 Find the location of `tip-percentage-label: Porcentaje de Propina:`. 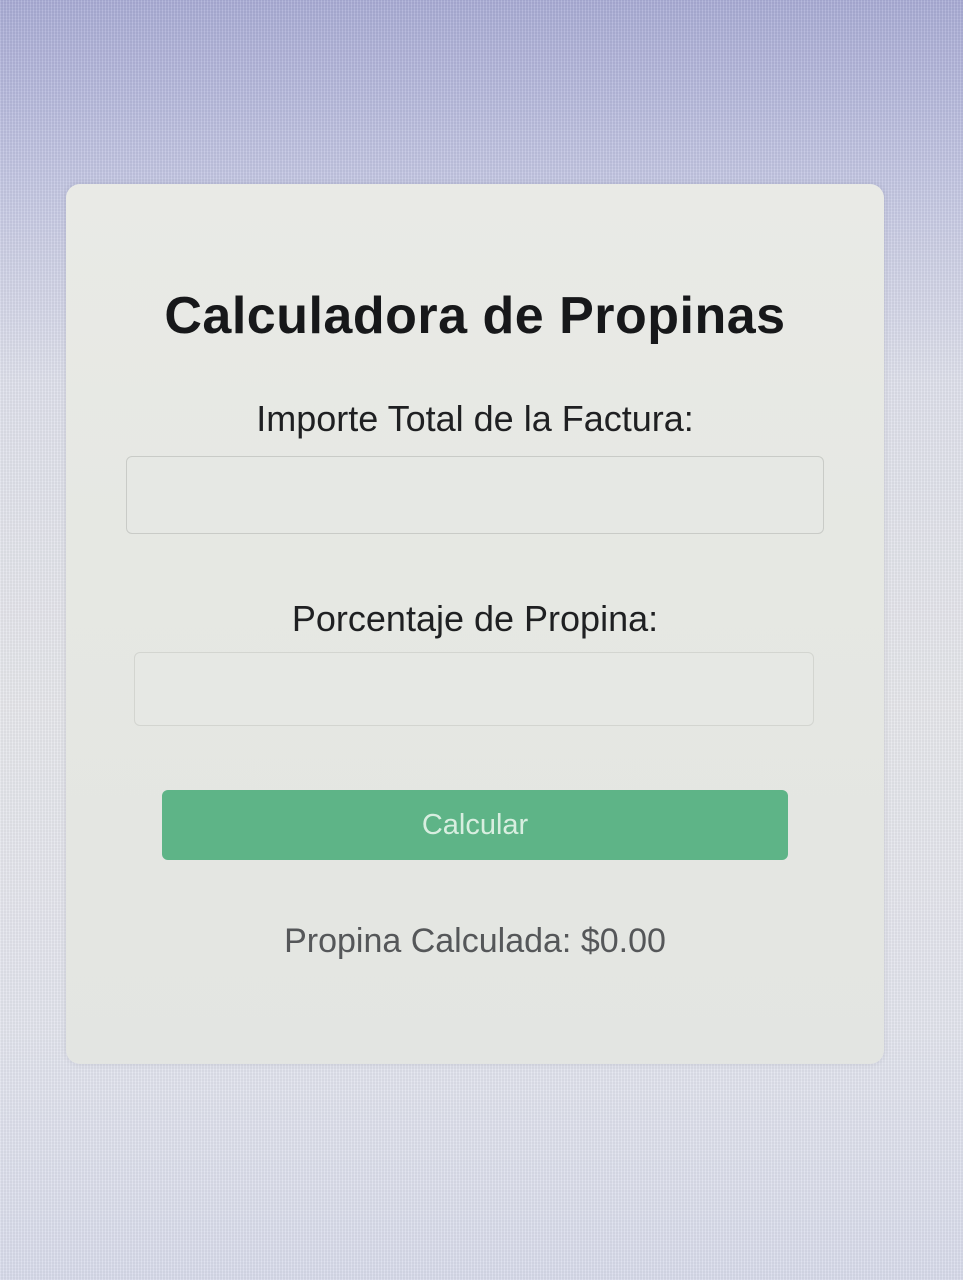

tip-percentage-label: Porcentaje de Propina: is located at coordinates (475, 618).